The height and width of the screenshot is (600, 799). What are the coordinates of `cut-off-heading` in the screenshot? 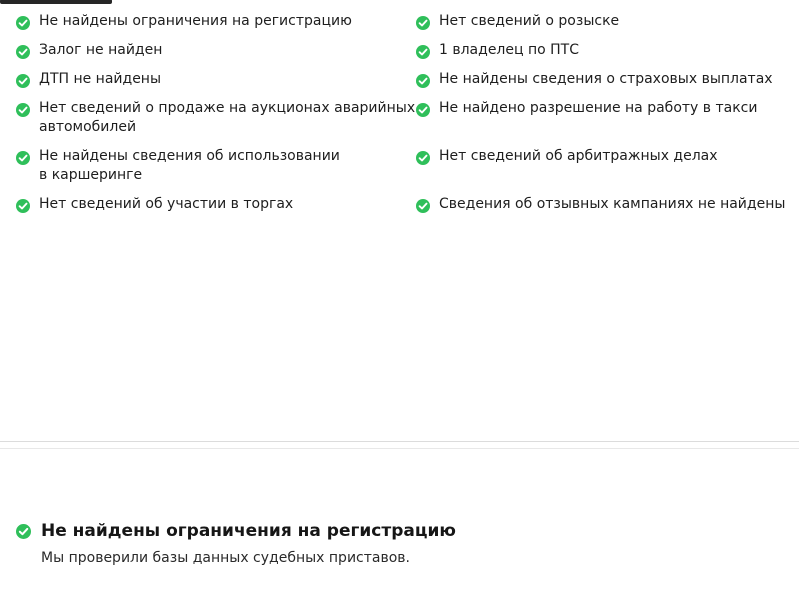 It's located at (60, 2).